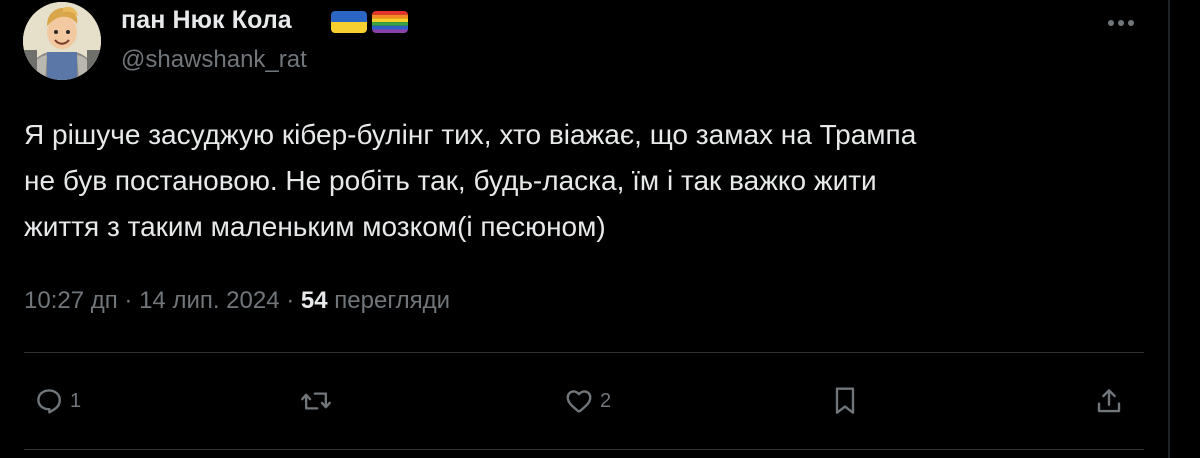  I want to click on like-icon, so click(579, 401).